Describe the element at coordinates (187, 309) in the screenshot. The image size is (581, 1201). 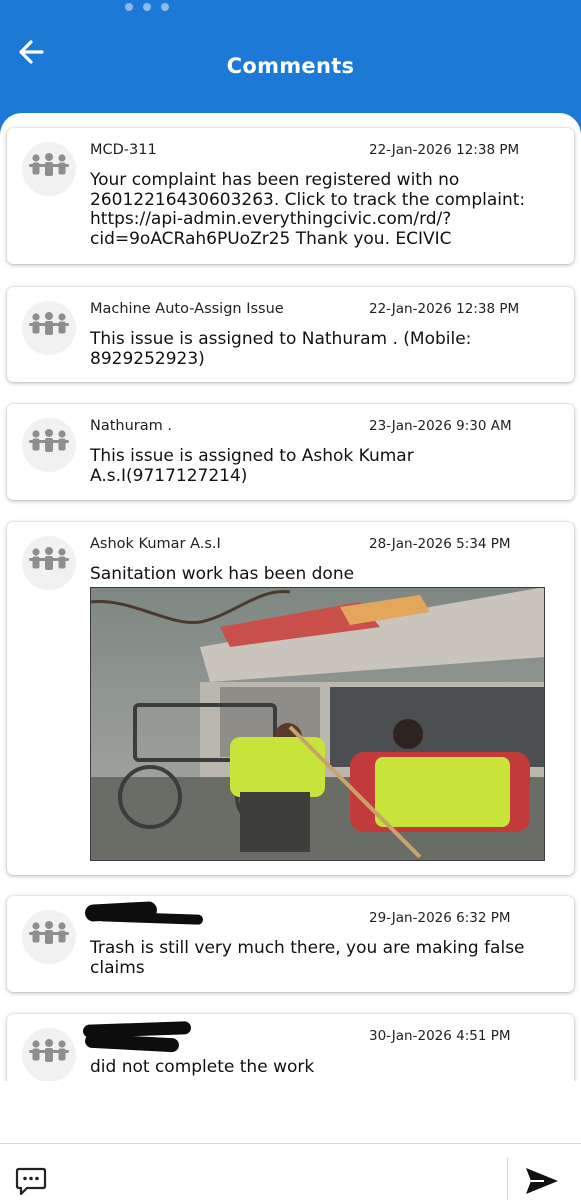
I see `comment-author: Machine Auto-Assign Issue` at that location.